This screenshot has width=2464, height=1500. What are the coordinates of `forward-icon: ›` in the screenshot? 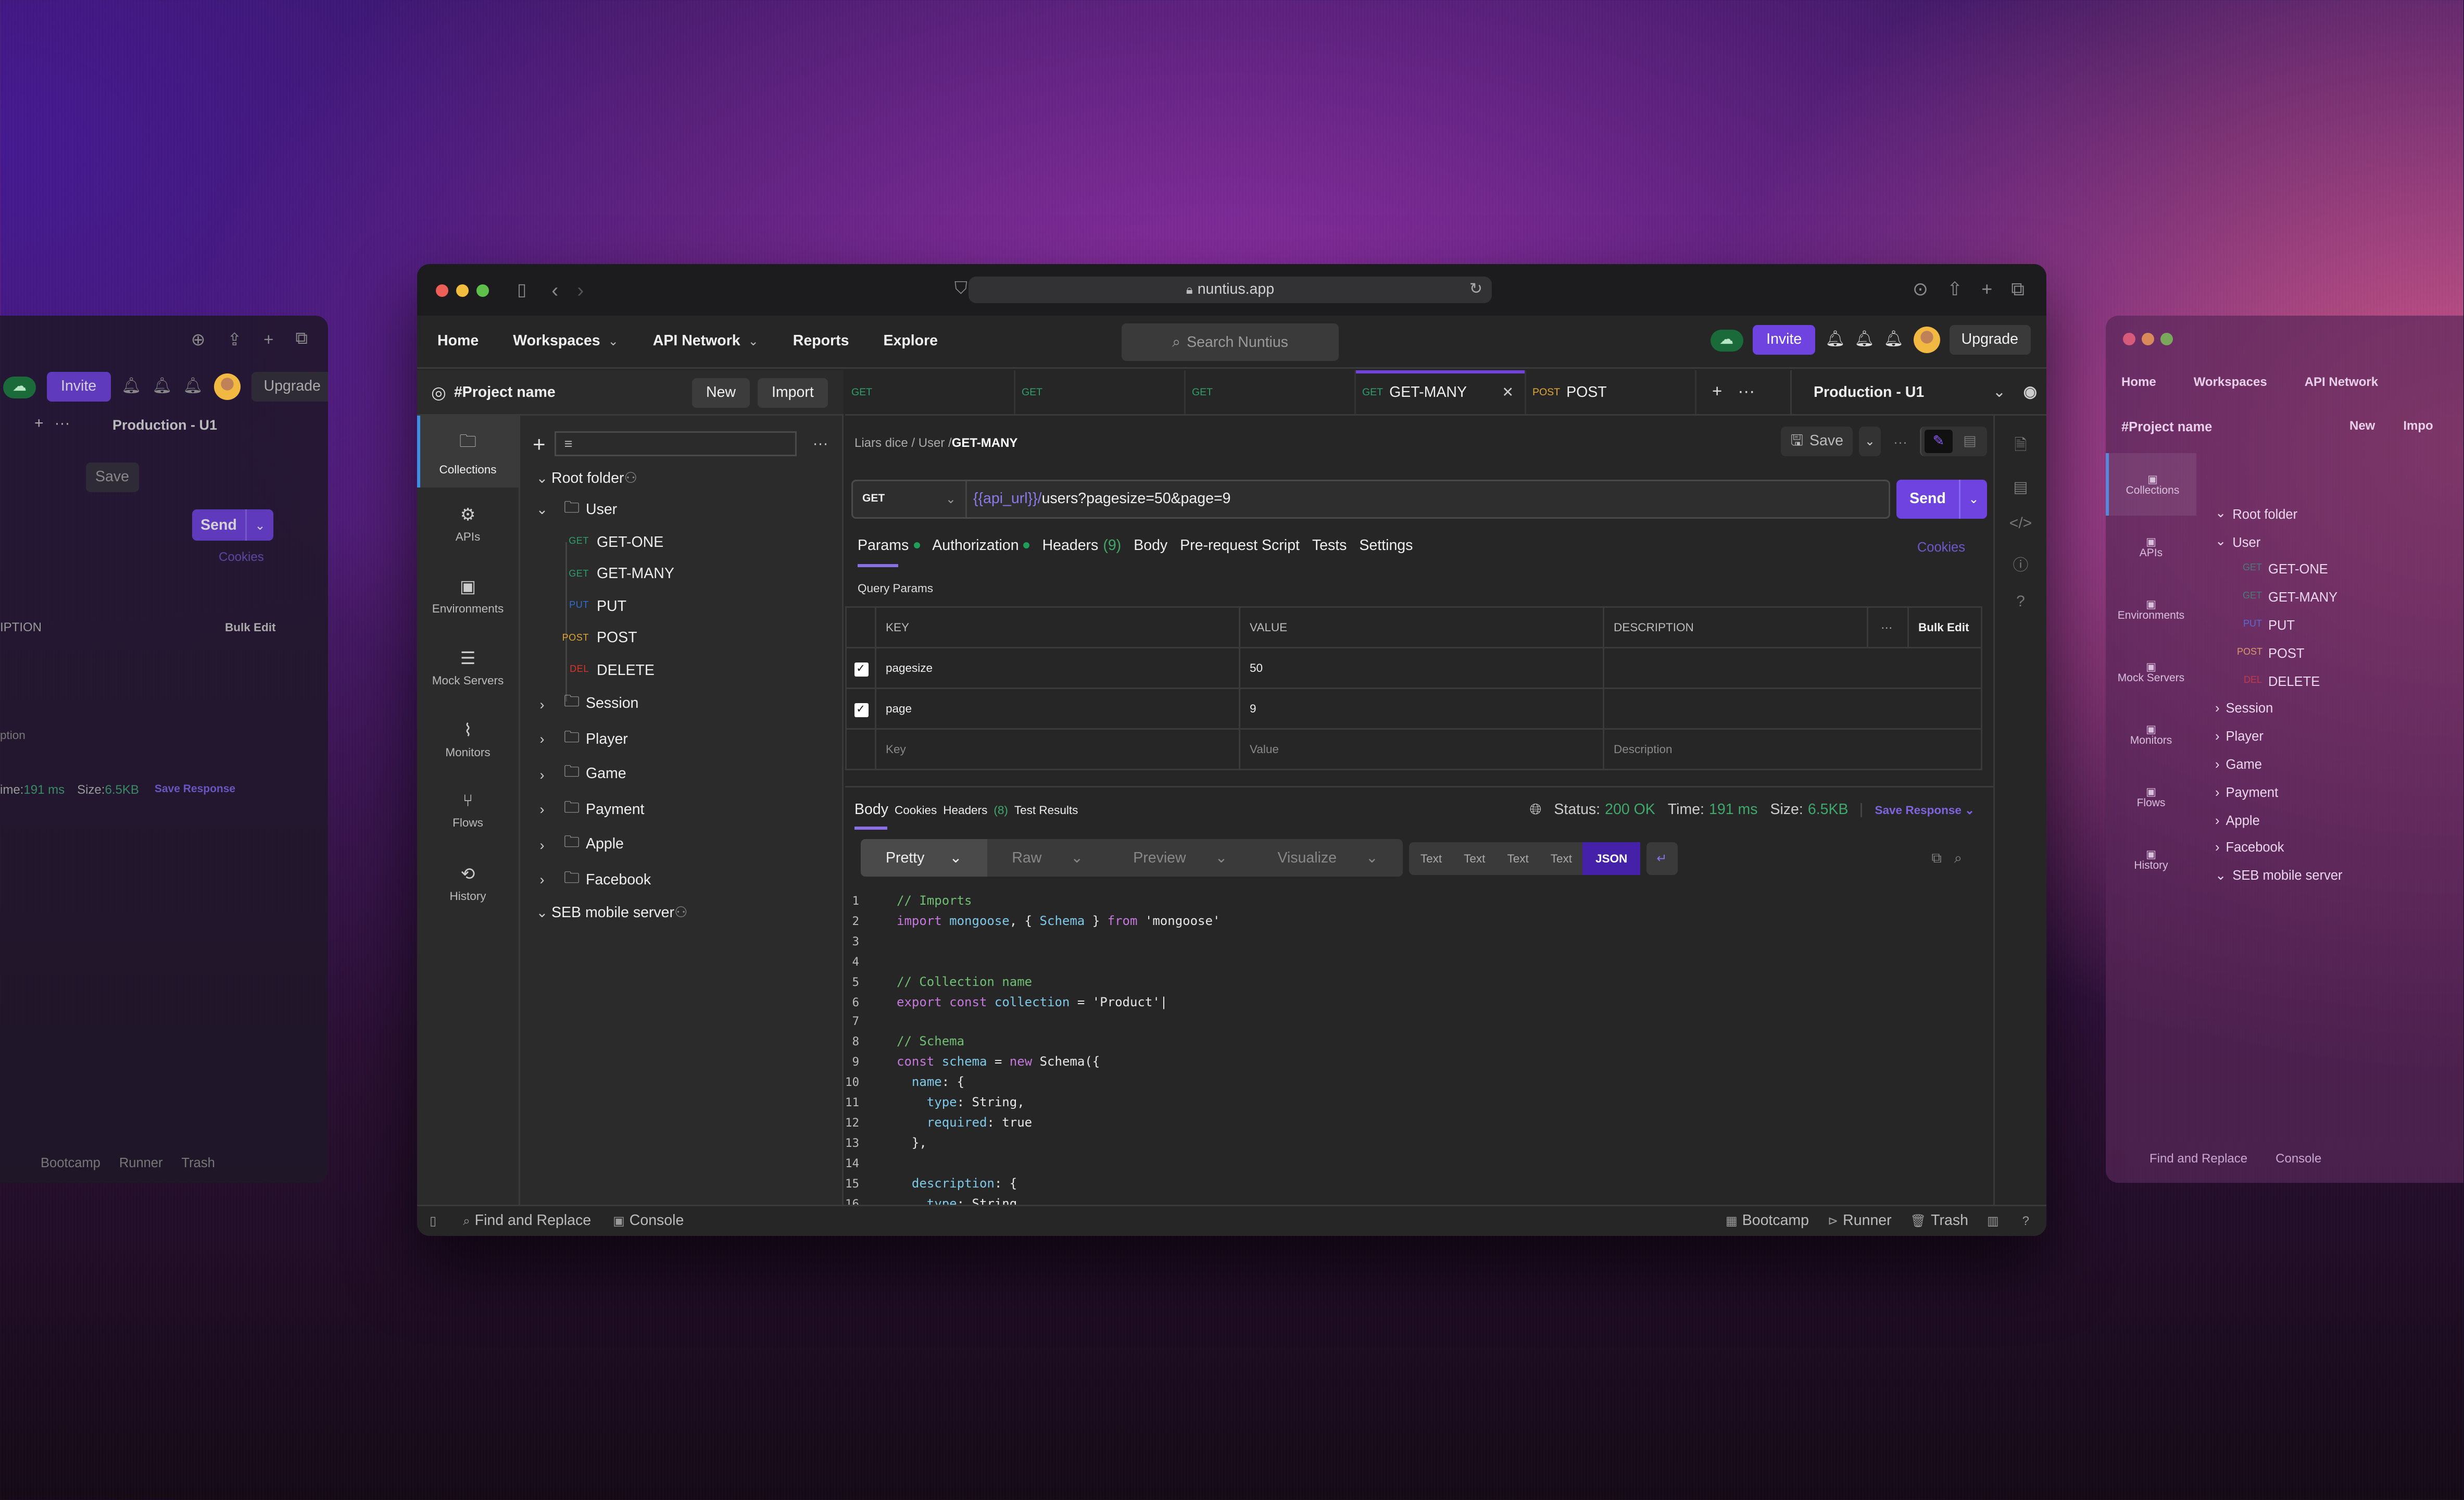 It's located at (580, 290).